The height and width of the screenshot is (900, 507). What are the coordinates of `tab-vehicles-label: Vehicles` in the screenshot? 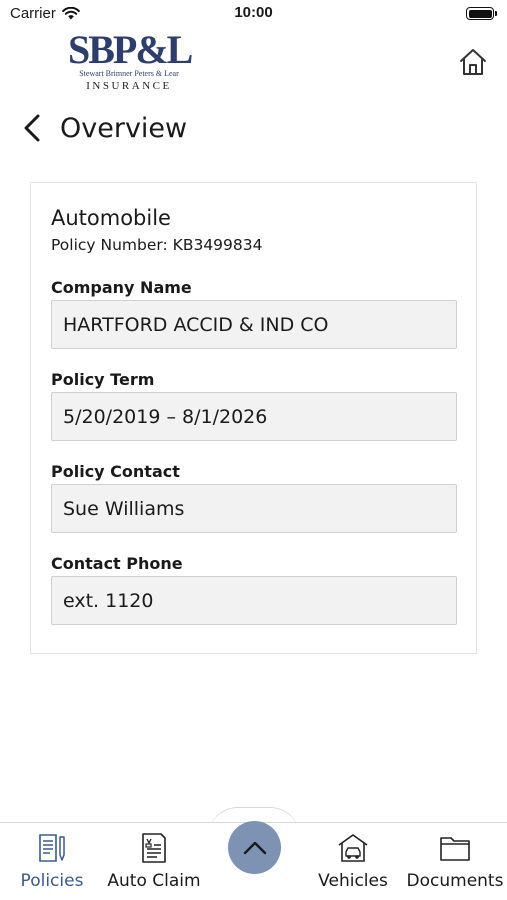 It's located at (353, 881).